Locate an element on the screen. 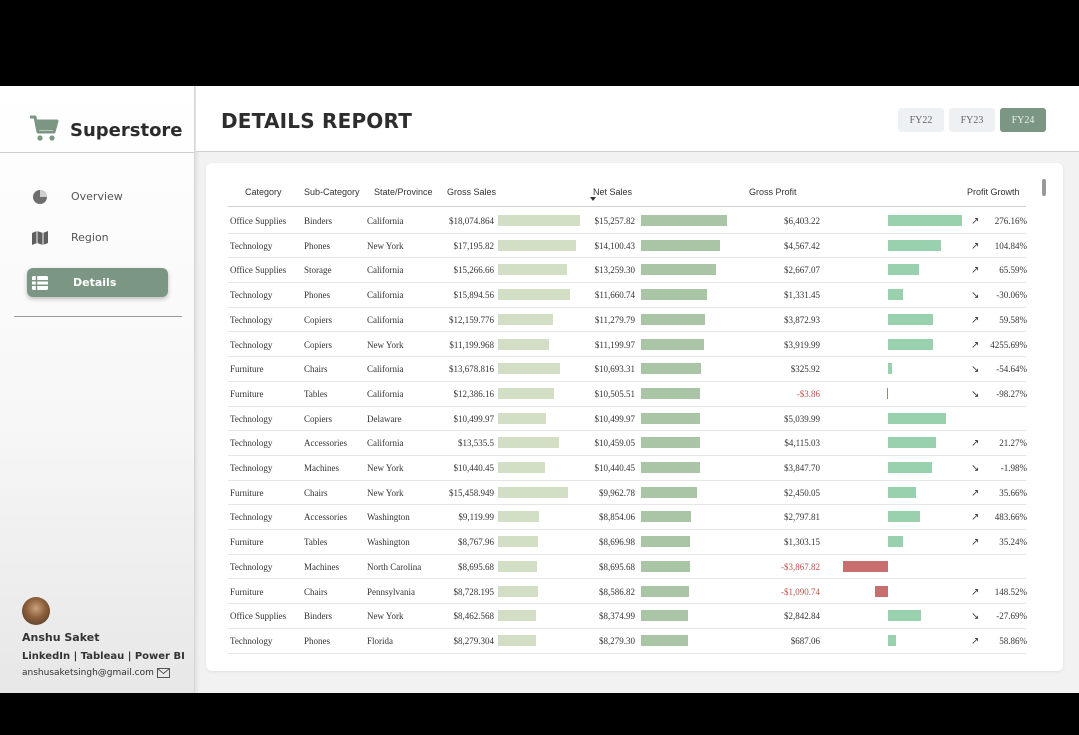 This screenshot has width=1079, height=735. cell-category: Office Supplies is located at coordinates (258, 616).